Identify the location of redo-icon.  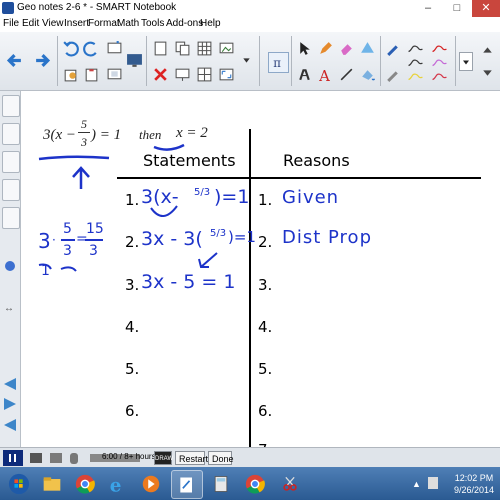
(91, 48).